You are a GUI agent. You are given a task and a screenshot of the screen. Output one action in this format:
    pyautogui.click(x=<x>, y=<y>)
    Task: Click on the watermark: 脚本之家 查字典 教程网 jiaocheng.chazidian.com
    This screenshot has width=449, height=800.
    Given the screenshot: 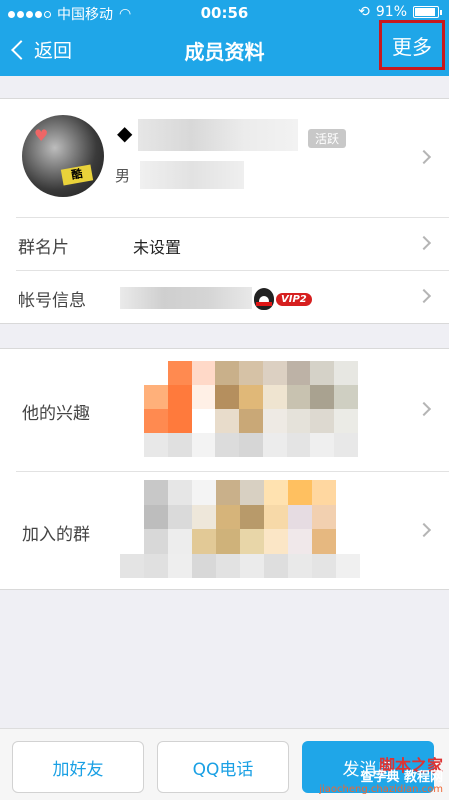 What is the action you would take?
    pyautogui.click(x=381, y=777)
    